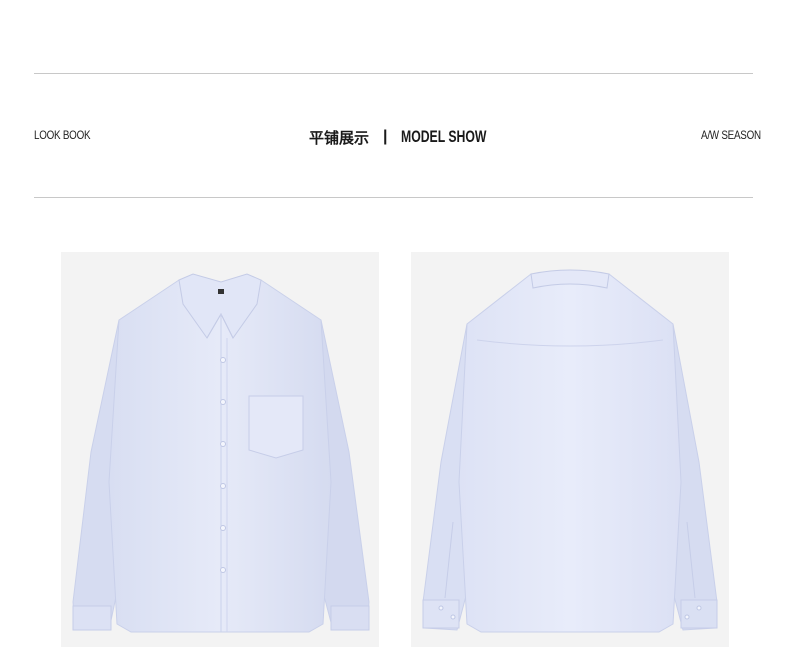 This screenshot has width=790, height=657. Describe the element at coordinates (62, 135) in the screenshot. I see `look-book-label: LOOK BOOK` at that location.